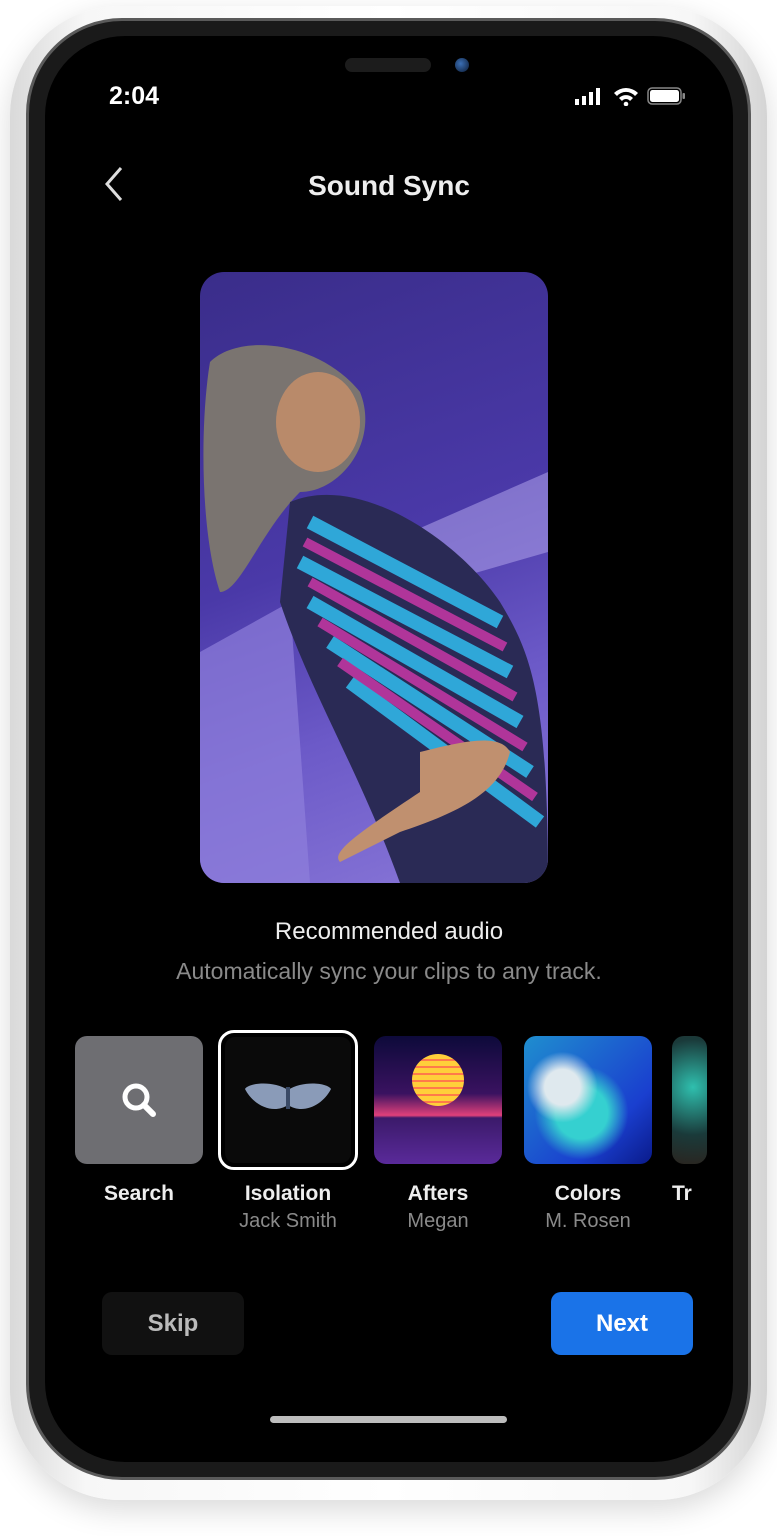  Describe the element at coordinates (288, 1096) in the screenshot. I see `moth-image` at that location.